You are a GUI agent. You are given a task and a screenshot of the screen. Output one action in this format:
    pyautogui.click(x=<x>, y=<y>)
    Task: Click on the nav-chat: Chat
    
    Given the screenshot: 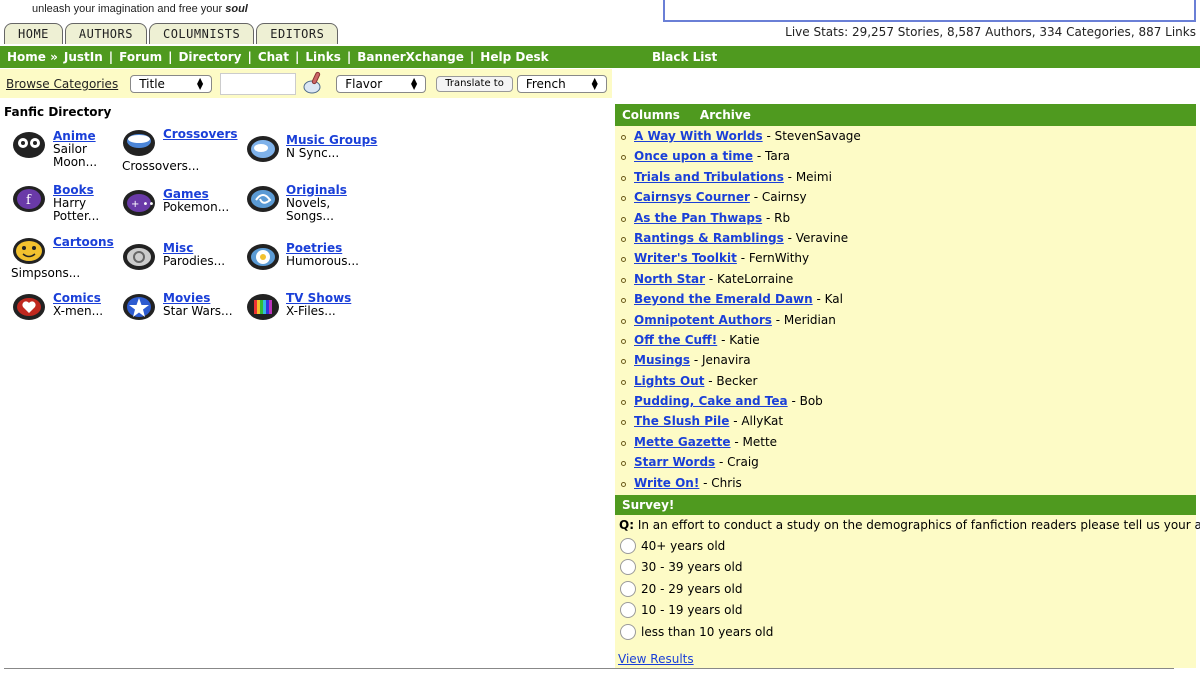 What is the action you would take?
    pyautogui.click(x=273, y=57)
    